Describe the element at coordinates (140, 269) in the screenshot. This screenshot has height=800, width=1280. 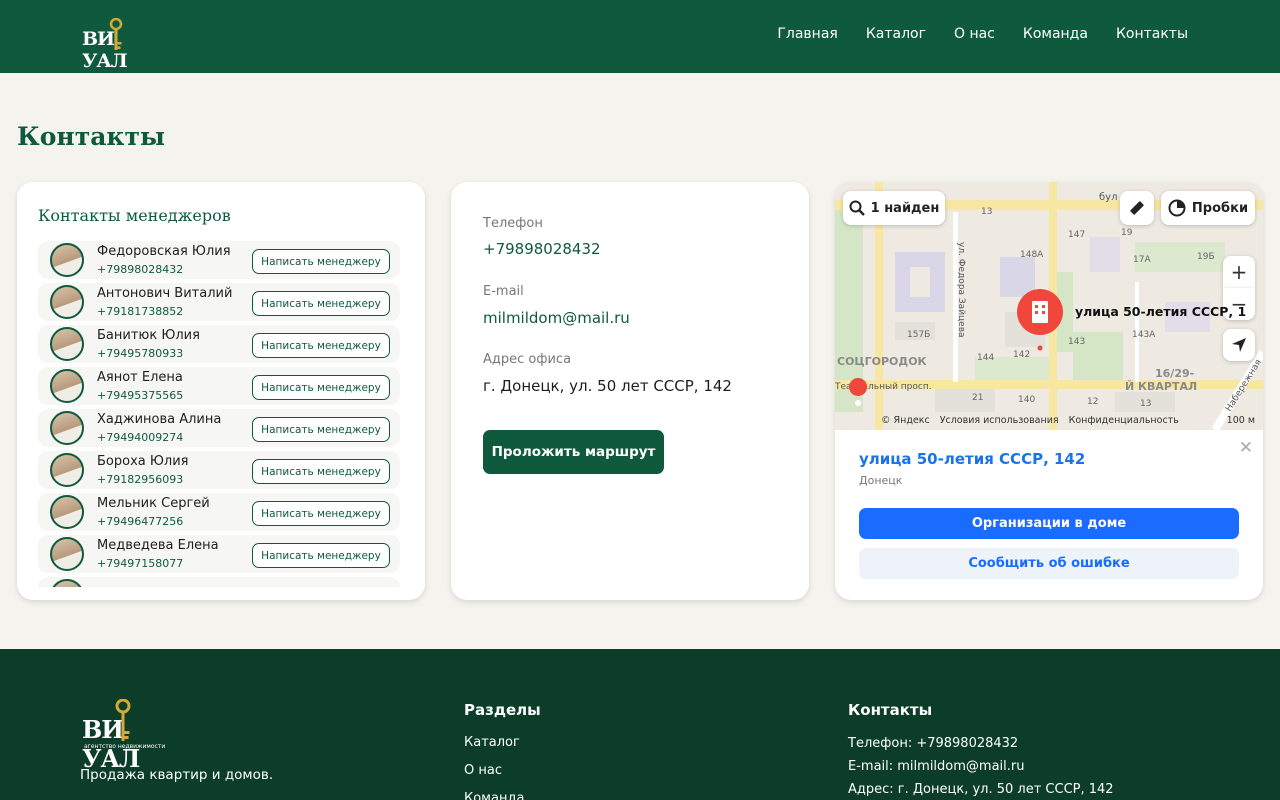
I see `manager-phone: +79898028432` at that location.